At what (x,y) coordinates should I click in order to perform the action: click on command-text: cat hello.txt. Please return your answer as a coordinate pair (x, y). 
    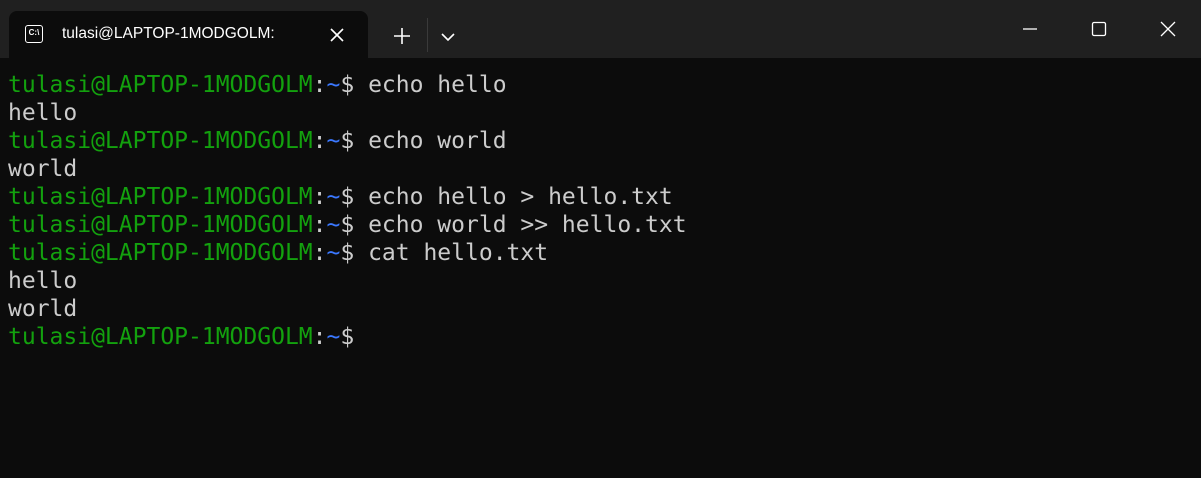
    Looking at the image, I should click on (451, 253).